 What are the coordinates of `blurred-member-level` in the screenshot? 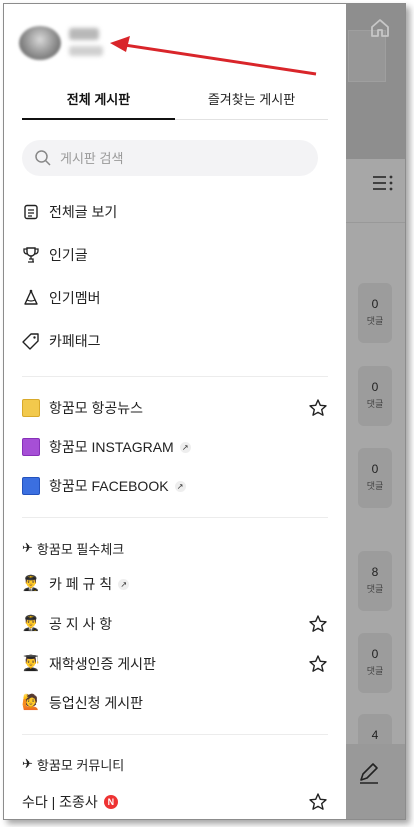 It's located at (86, 51).